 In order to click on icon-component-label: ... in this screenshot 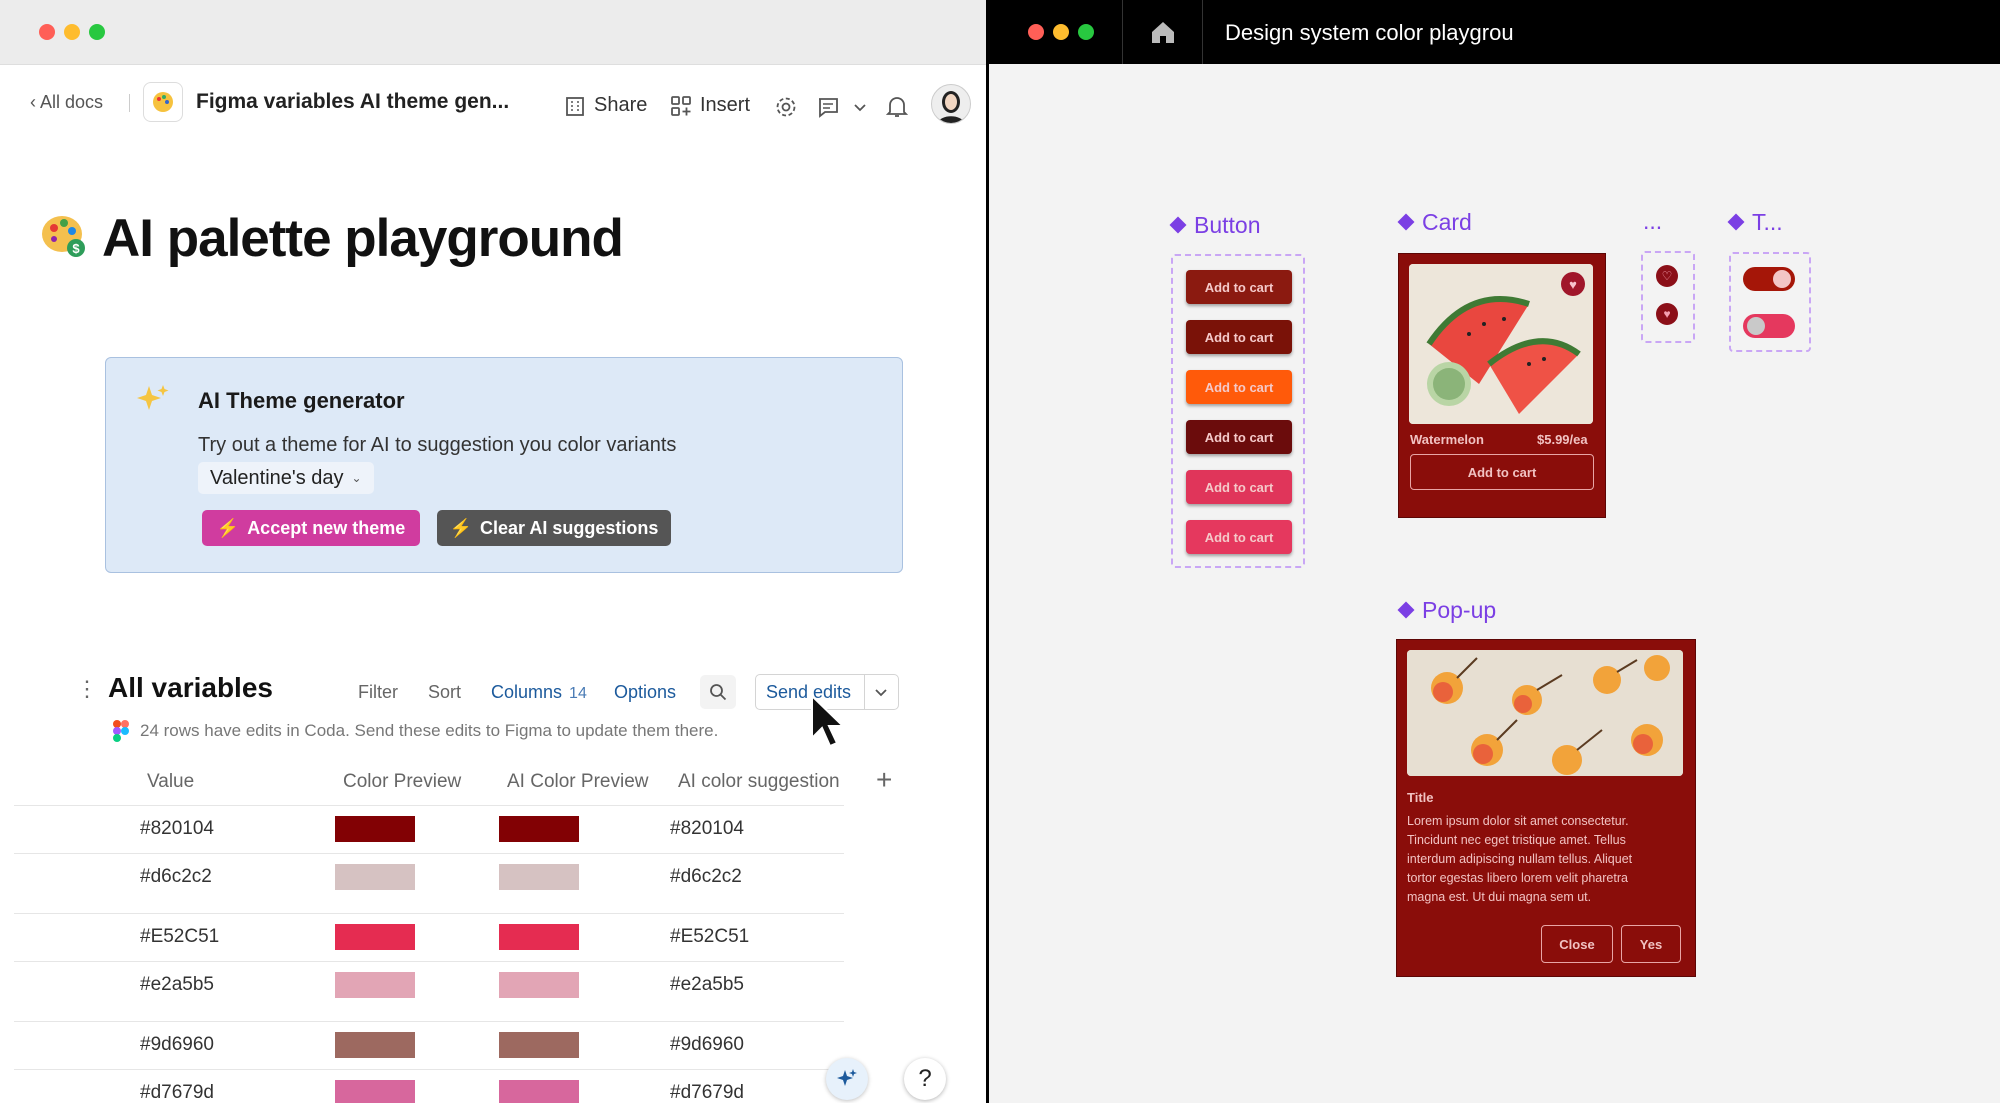, I will do `click(1652, 221)`.